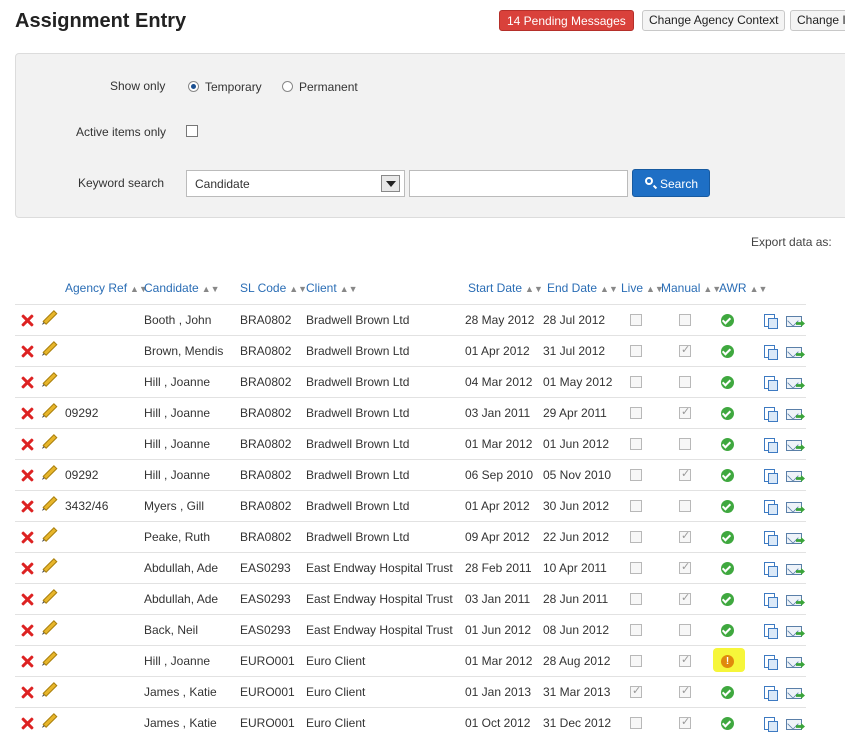 This screenshot has width=845, height=742. I want to click on radio-temporary, so click(193, 86).